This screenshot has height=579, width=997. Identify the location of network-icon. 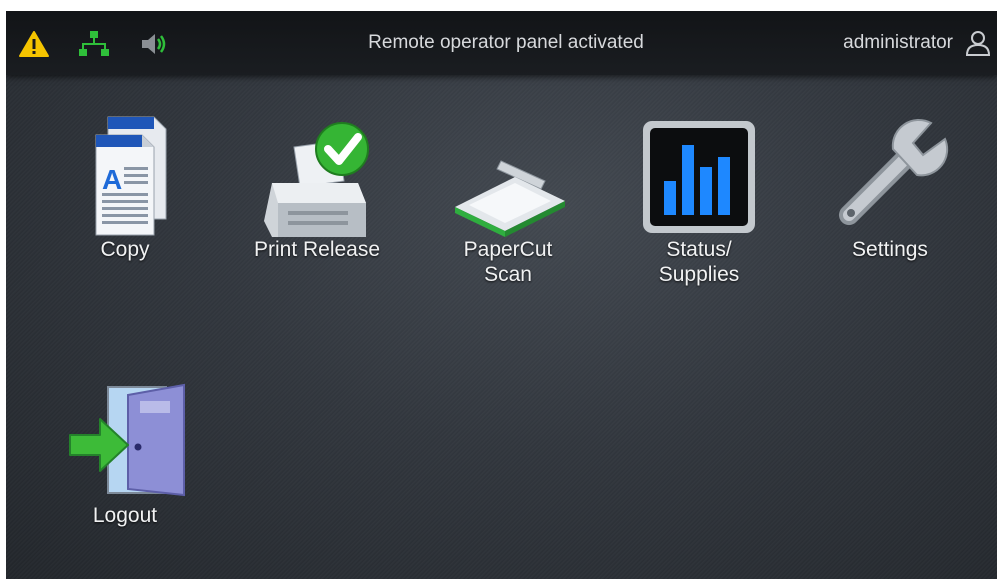
(94, 44).